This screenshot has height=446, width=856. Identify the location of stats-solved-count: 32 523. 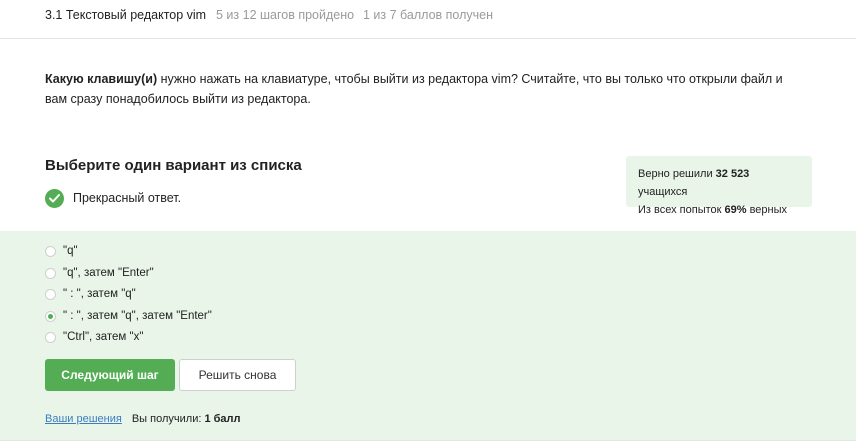
(732, 174).